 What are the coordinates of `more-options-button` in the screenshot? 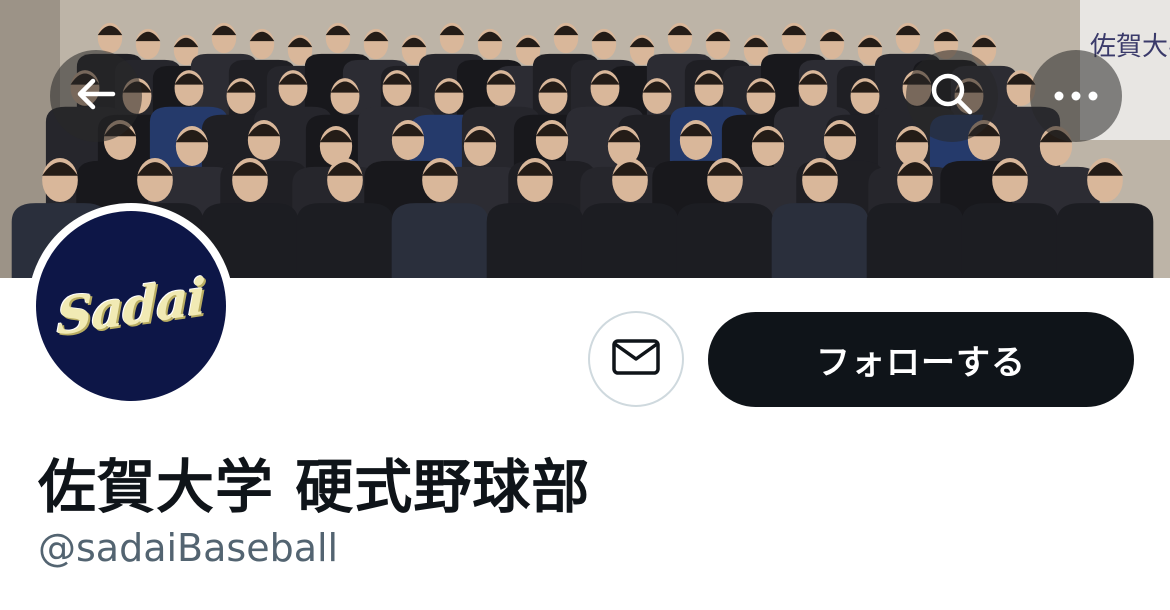 It's located at (1076, 96).